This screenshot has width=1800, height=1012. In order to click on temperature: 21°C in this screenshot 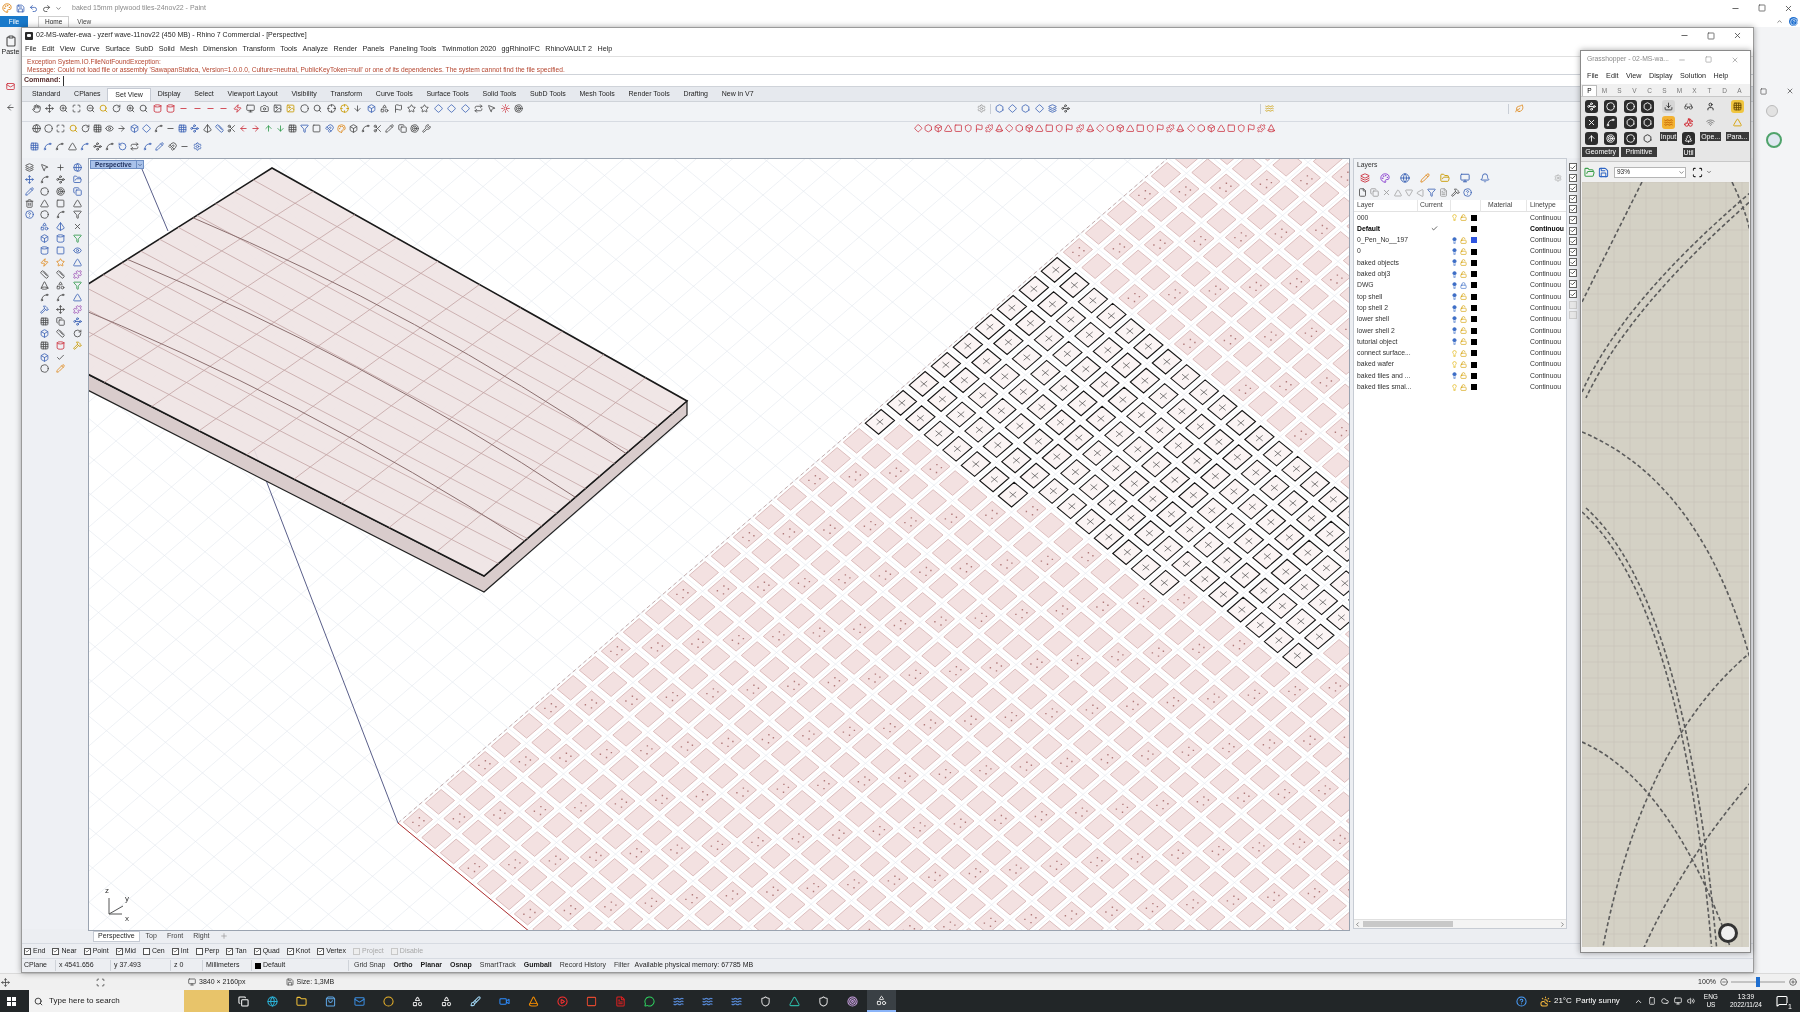, I will do `click(1562, 1001)`.